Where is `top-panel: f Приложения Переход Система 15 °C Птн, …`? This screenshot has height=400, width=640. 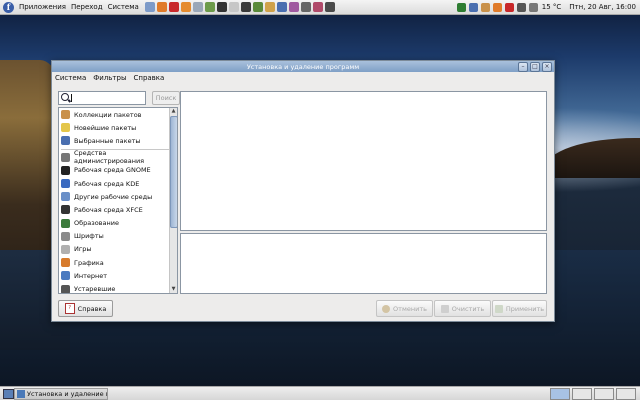 top-panel: f Приложения Переход Система 15 °C Птн, … is located at coordinates (320, 7).